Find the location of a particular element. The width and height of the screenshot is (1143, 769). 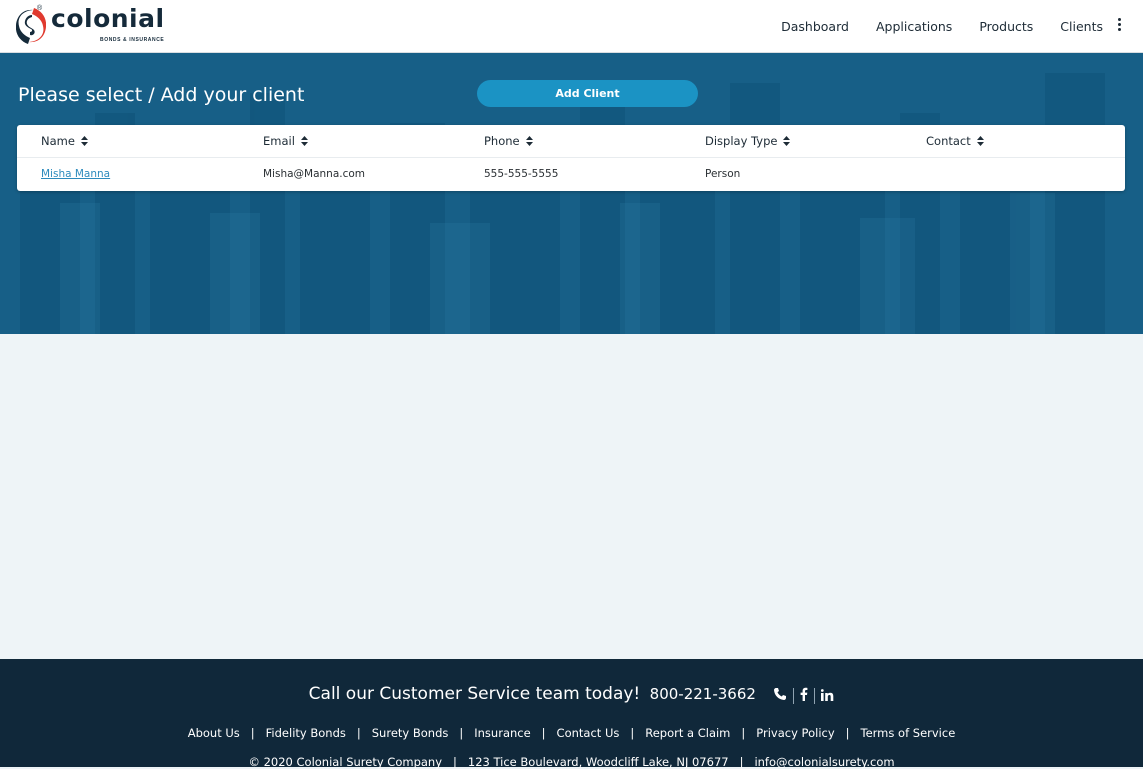

footer-link-contact-us: Contact Us is located at coordinates (588, 733).